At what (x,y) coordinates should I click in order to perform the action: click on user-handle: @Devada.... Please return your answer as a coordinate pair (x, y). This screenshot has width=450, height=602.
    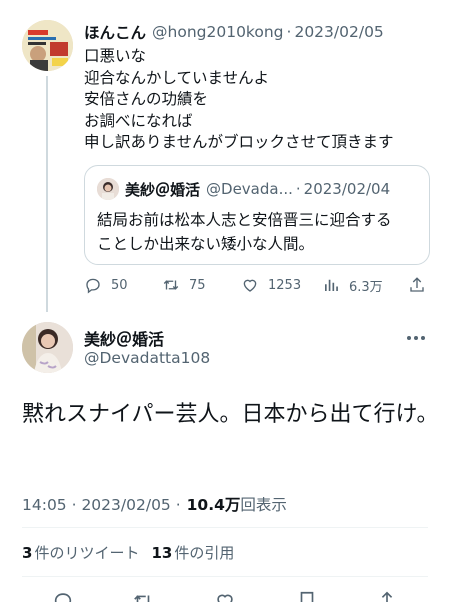
    Looking at the image, I should click on (249, 189).